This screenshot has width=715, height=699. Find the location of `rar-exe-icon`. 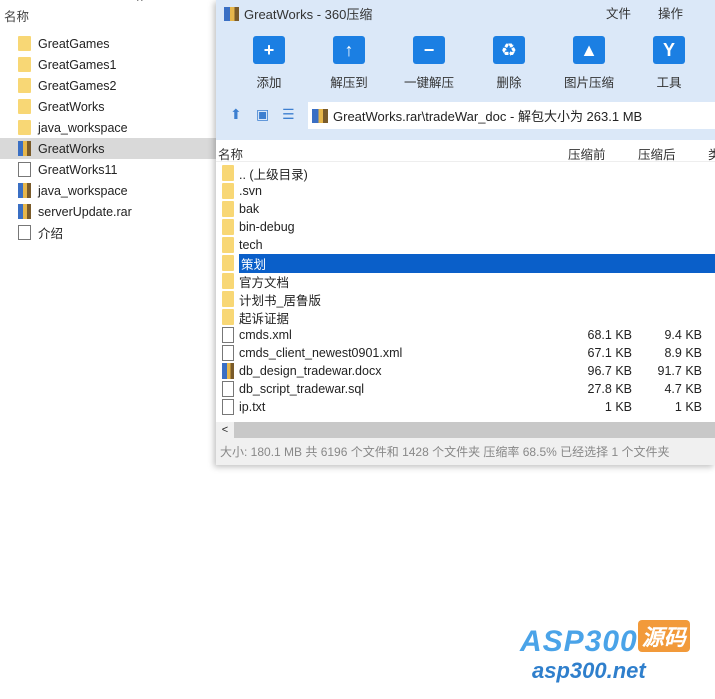

rar-exe-icon is located at coordinates (24, 211).